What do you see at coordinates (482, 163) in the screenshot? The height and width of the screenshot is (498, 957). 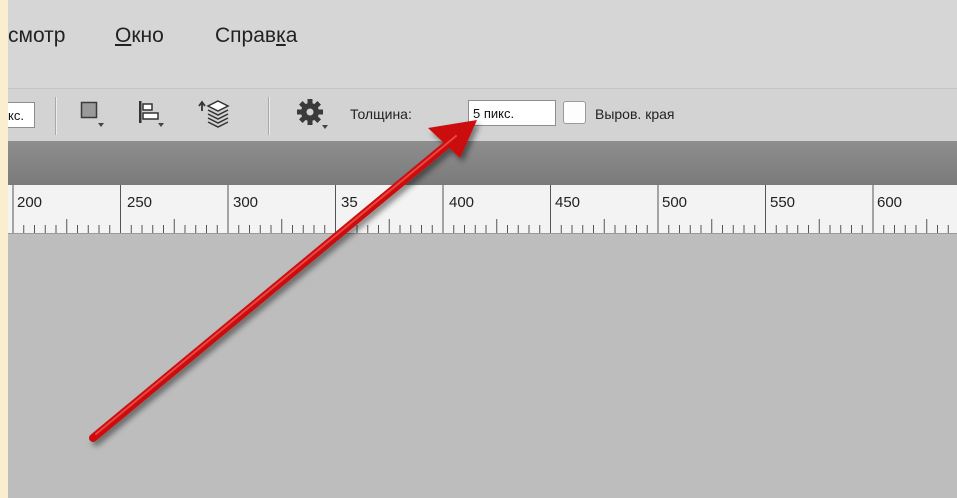 I see `document-tab-bar` at bounding box center [482, 163].